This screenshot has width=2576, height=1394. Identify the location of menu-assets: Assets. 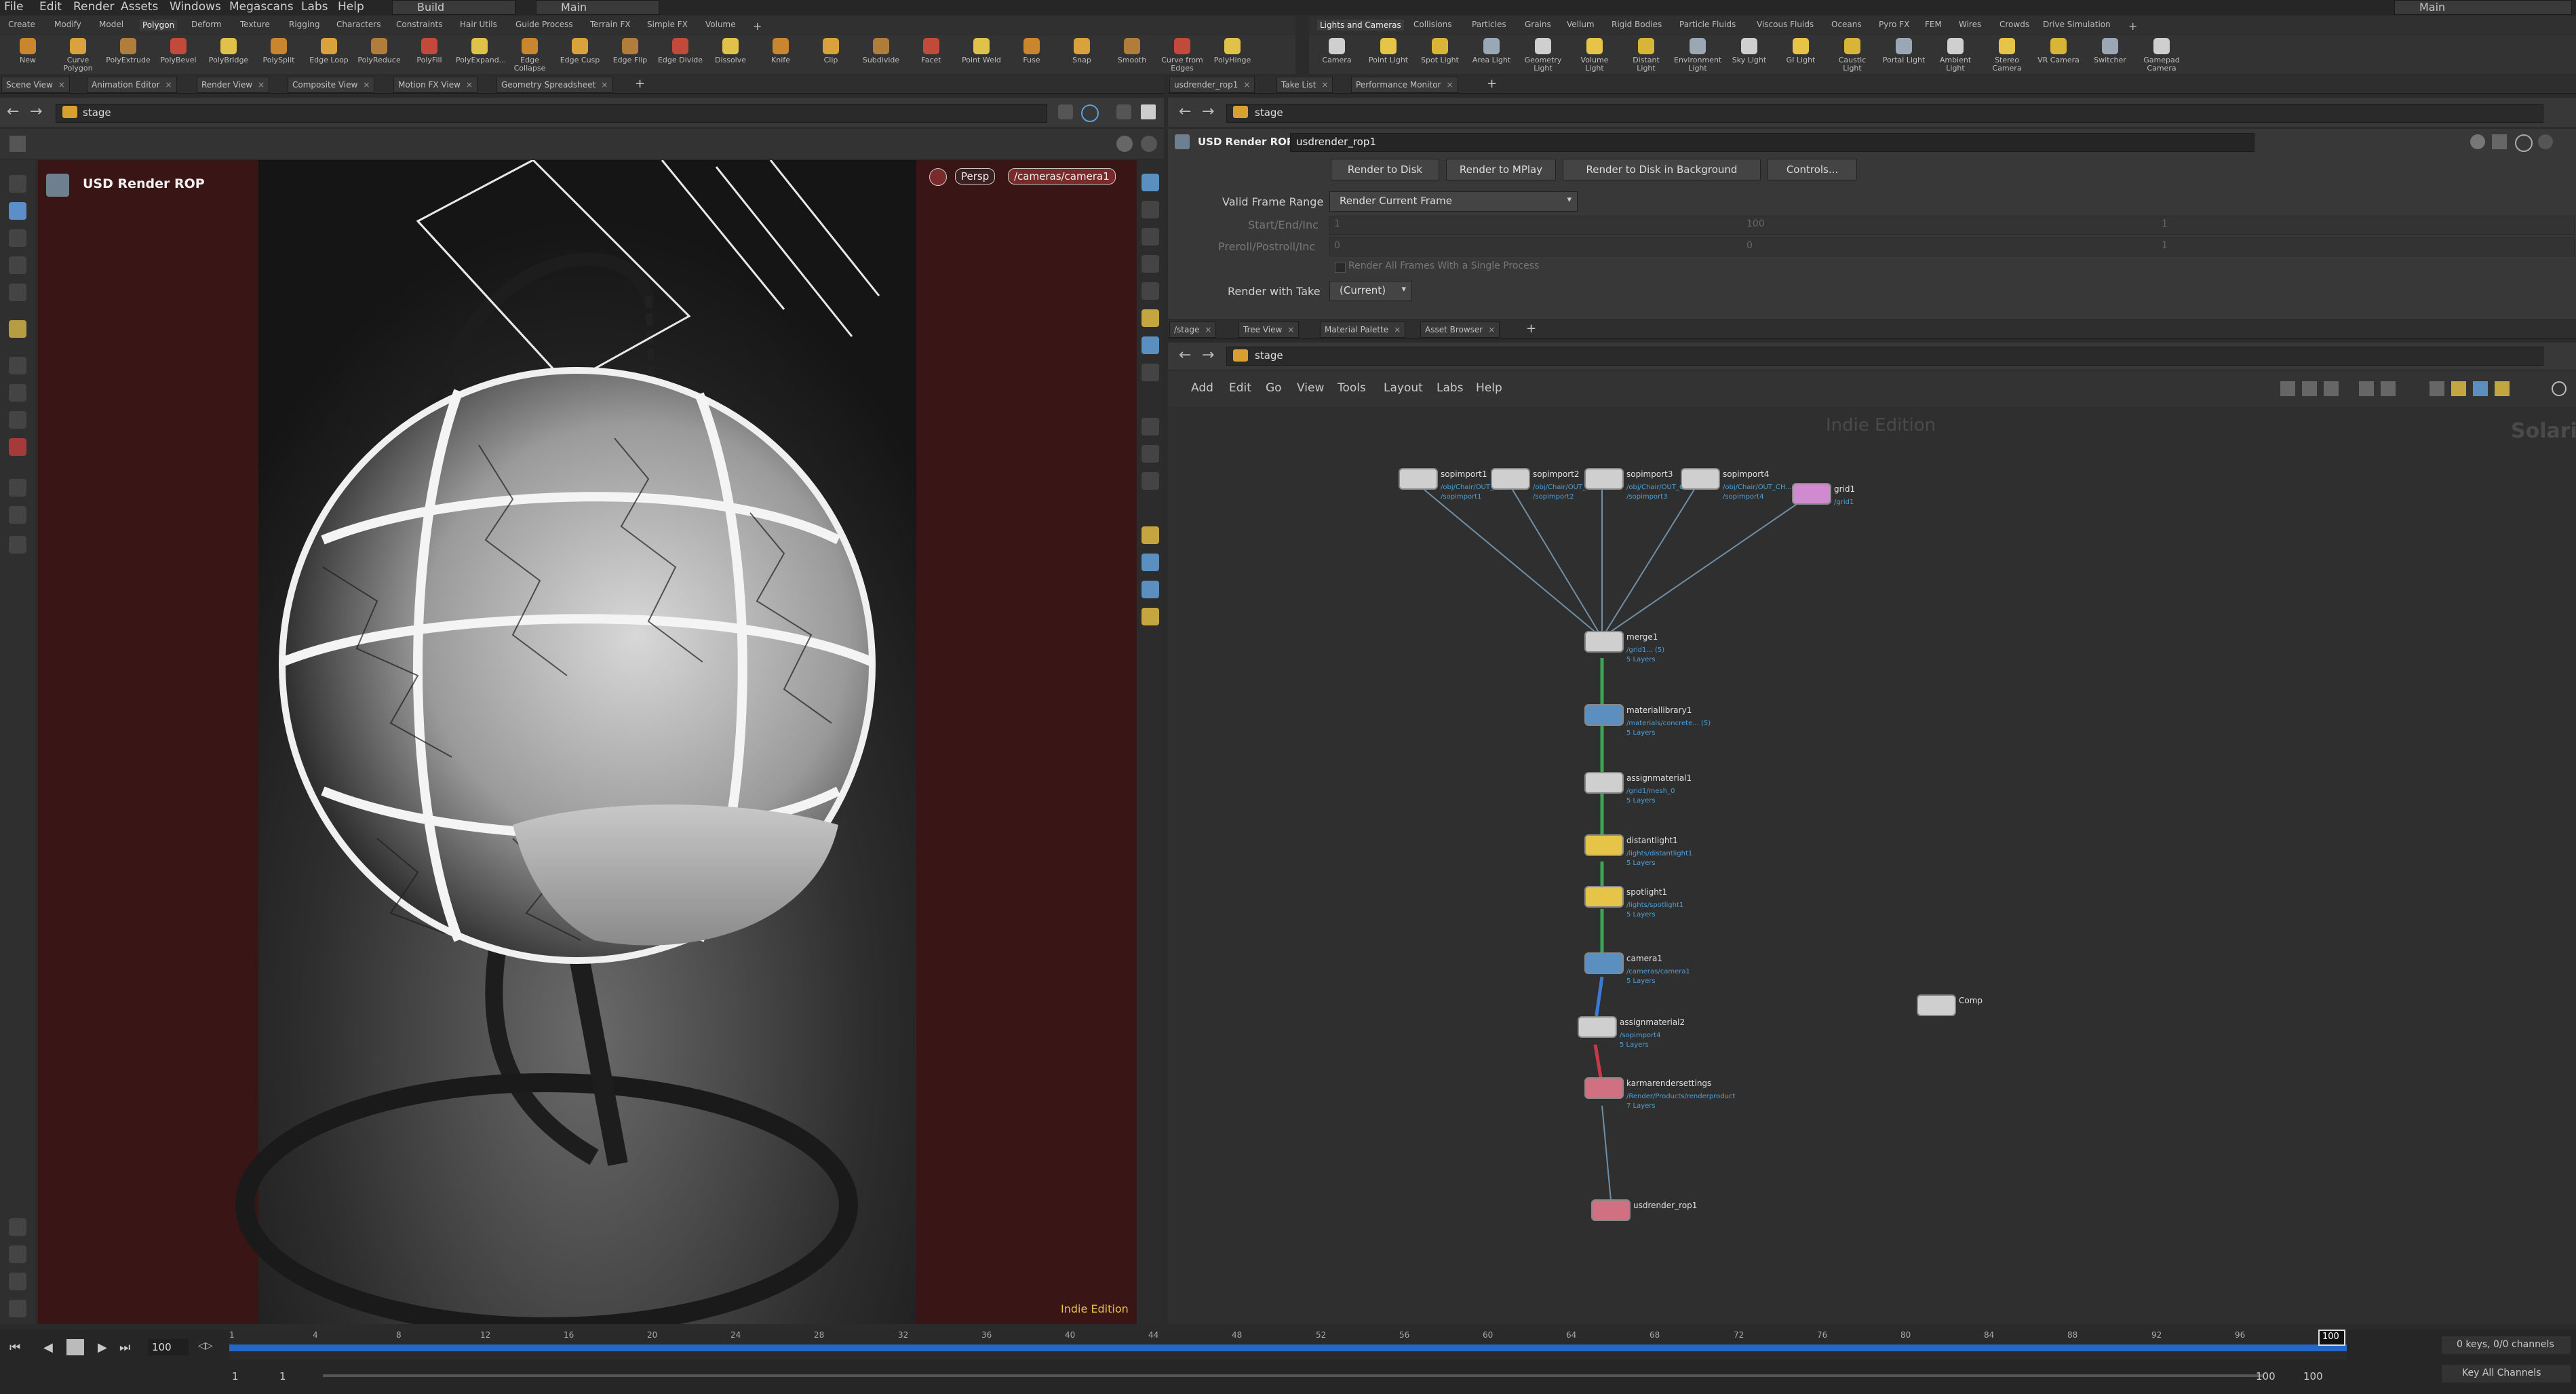
(139, 7).